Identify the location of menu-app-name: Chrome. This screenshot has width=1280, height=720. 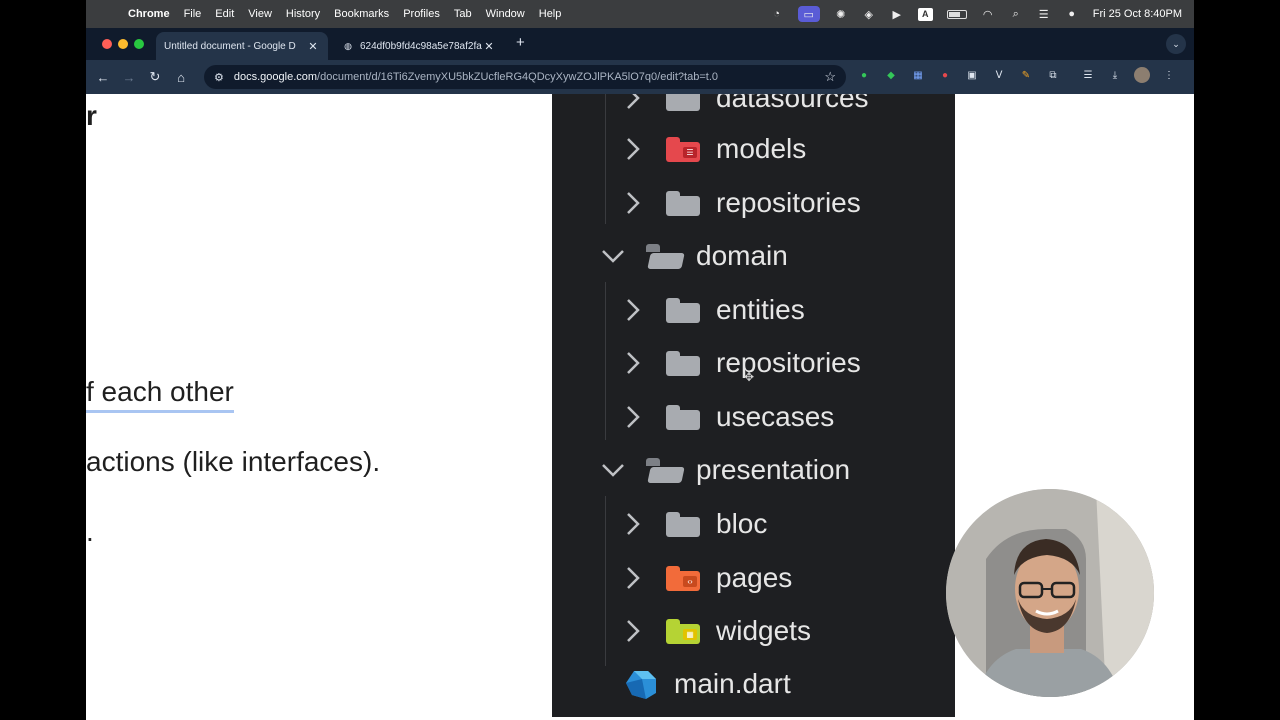
(149, 14).